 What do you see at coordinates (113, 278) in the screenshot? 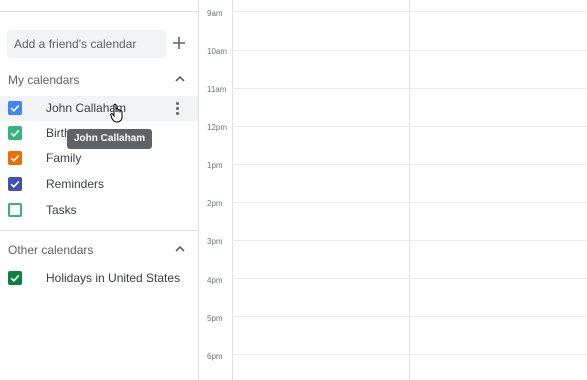
I see `calendar-label: Holidays in United States` at bounding box center [113, 278].